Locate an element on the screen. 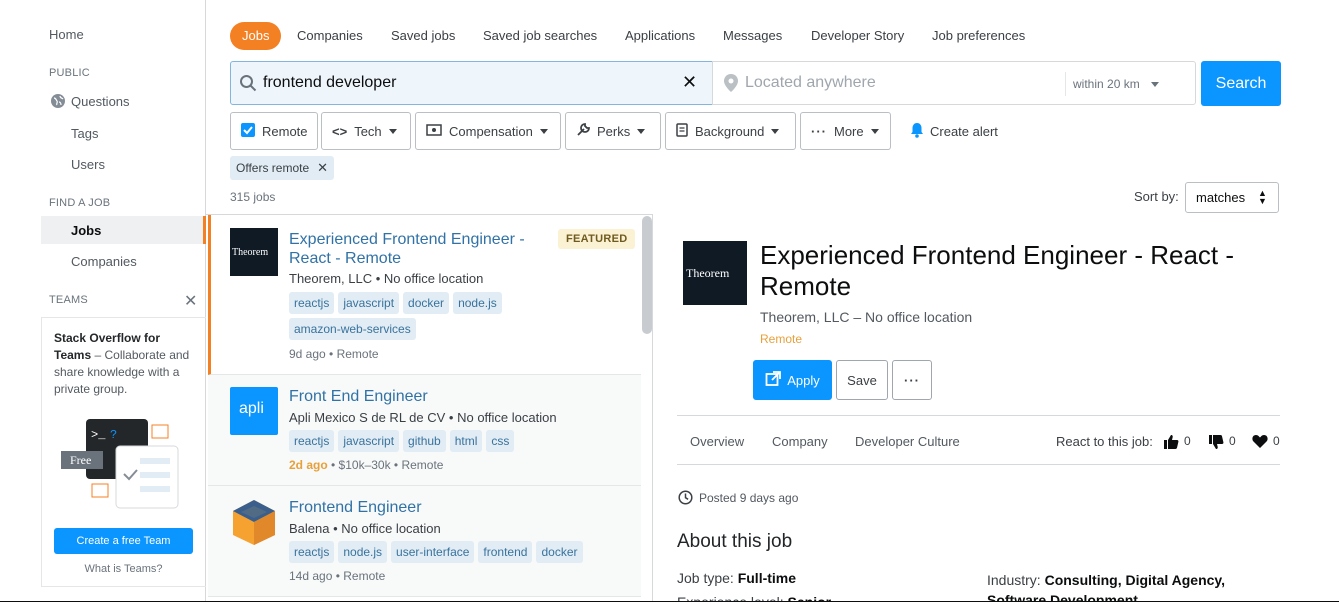 This screenshot has height=604, width=1339. apply-button: Apply is located at coordinates (792, 380).